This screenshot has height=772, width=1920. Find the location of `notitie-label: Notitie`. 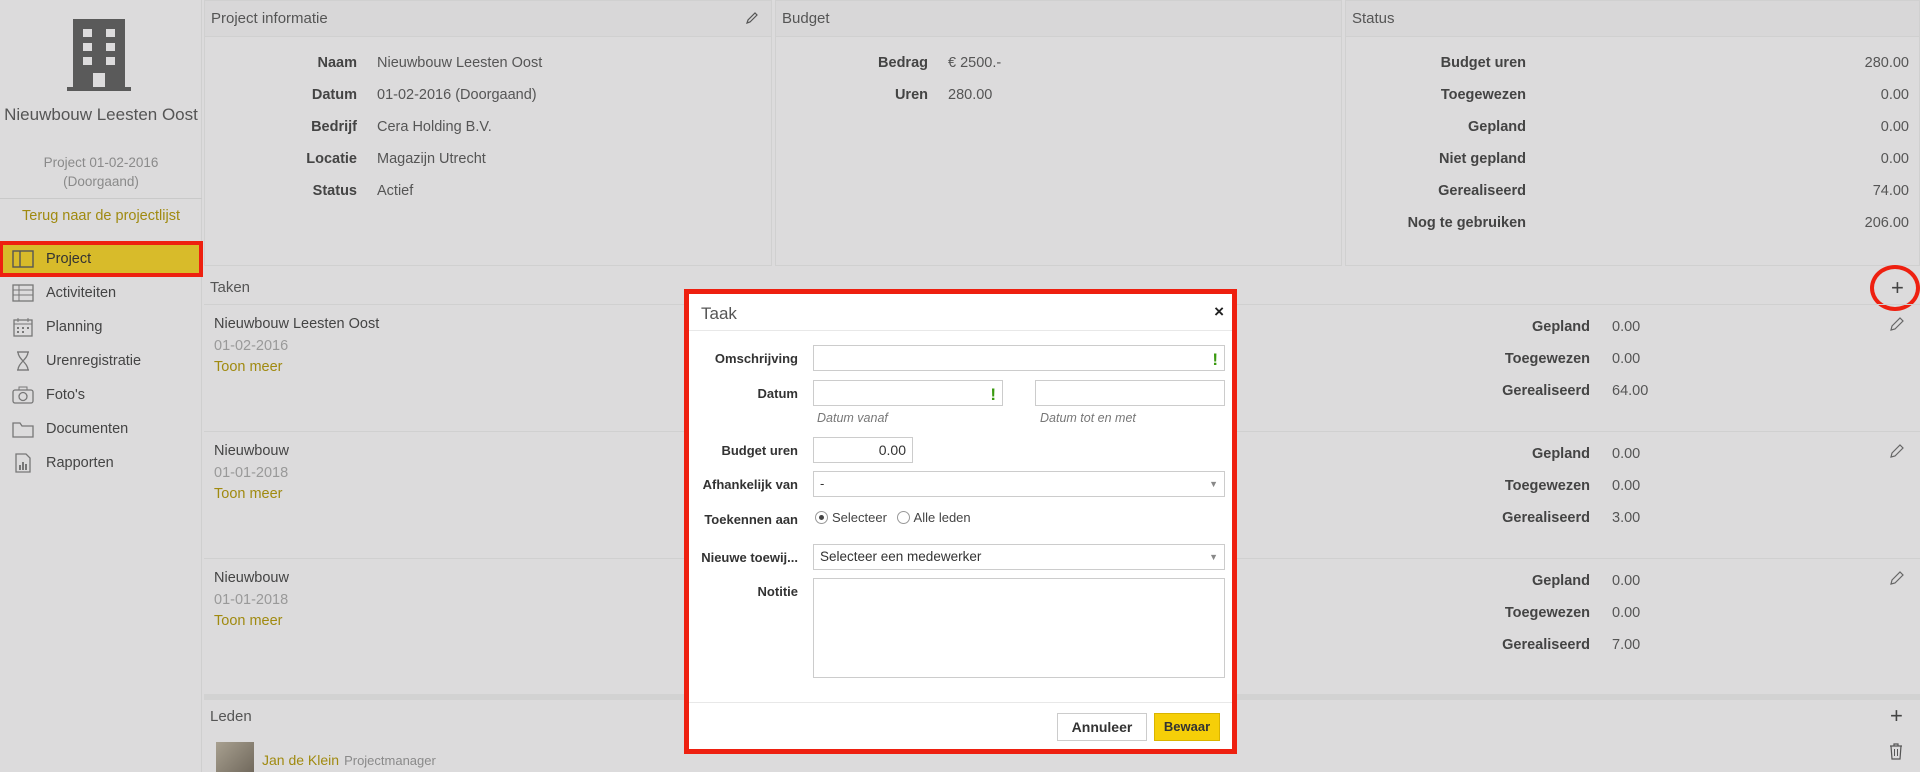

notitie-label: Notitie is located at coordinates (777, 591).